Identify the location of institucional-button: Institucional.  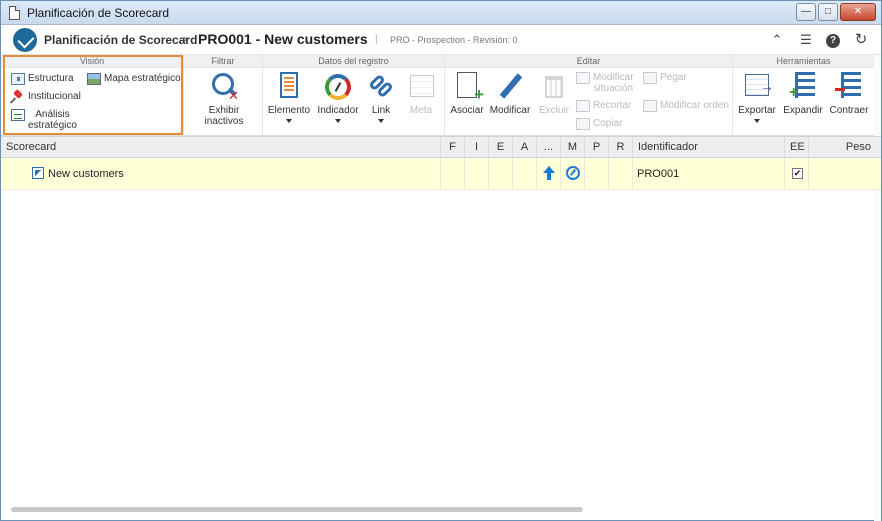
(46, 97).